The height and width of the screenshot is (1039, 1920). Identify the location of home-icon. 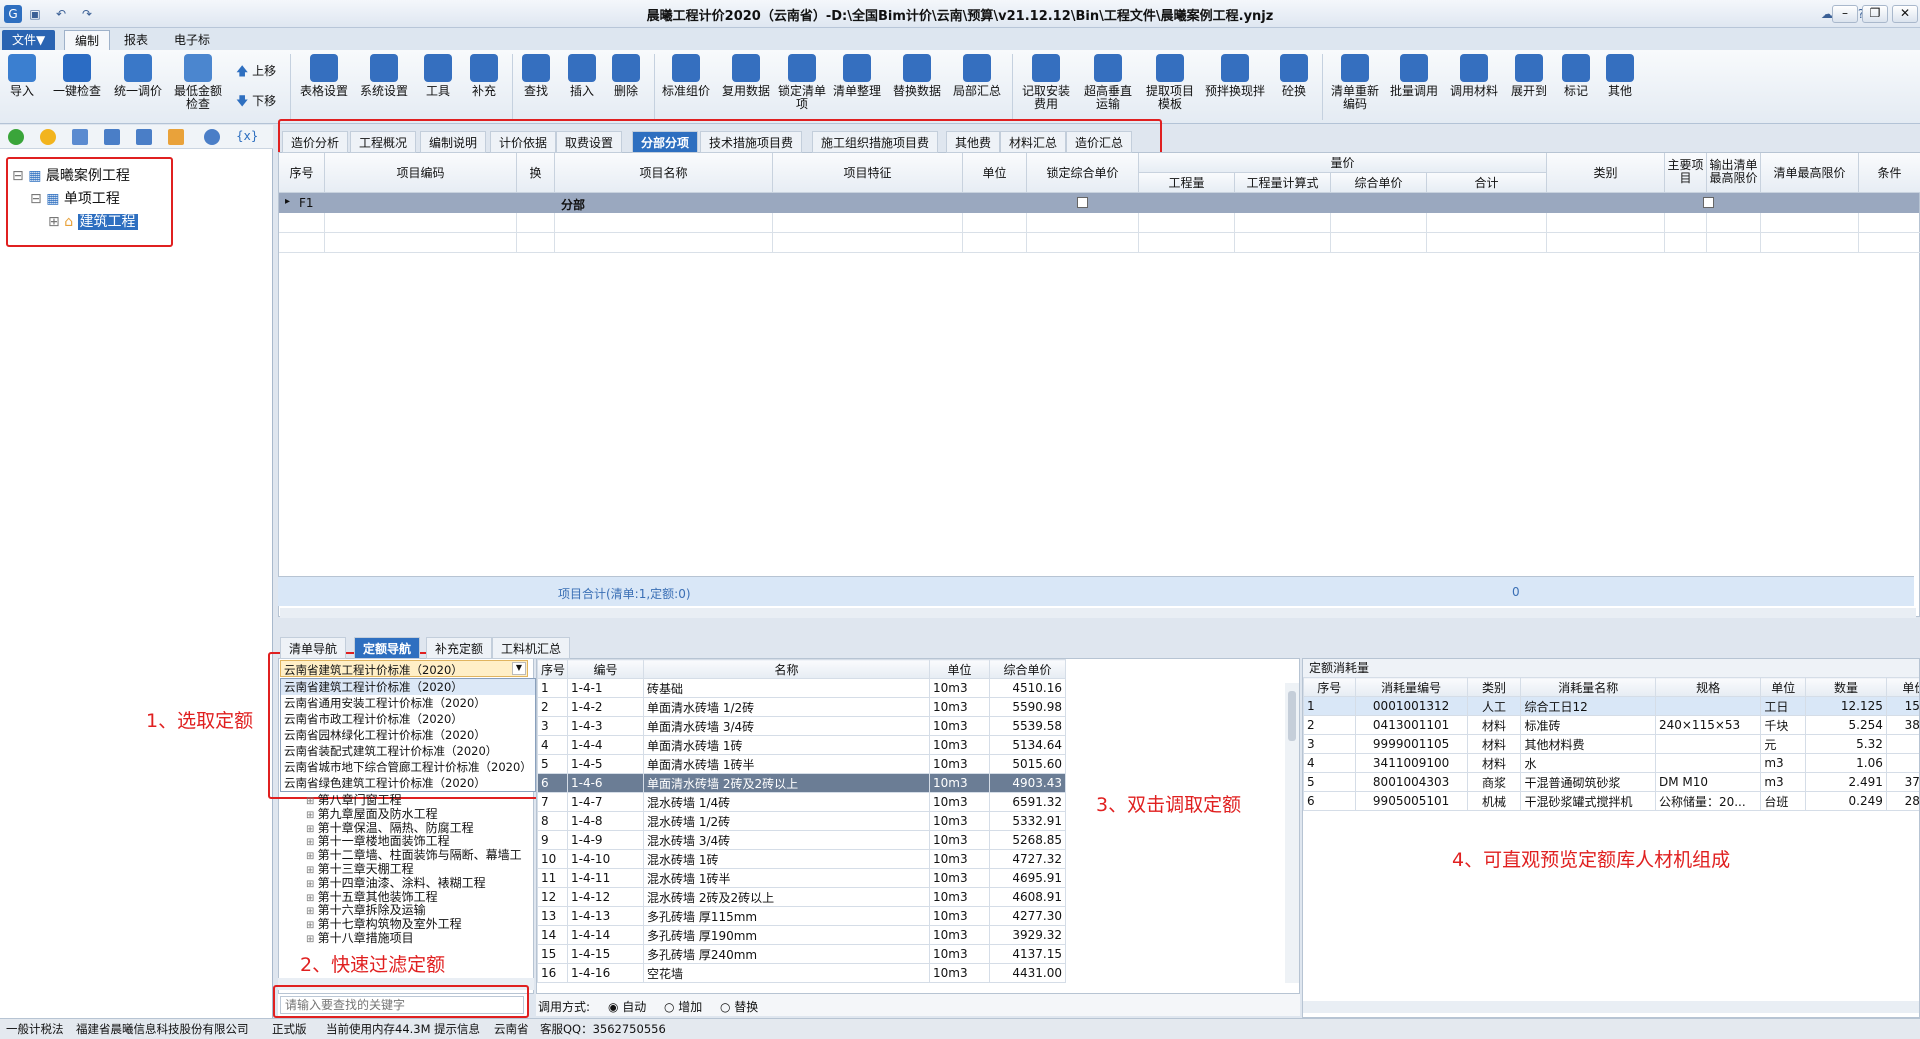
(176, 137).